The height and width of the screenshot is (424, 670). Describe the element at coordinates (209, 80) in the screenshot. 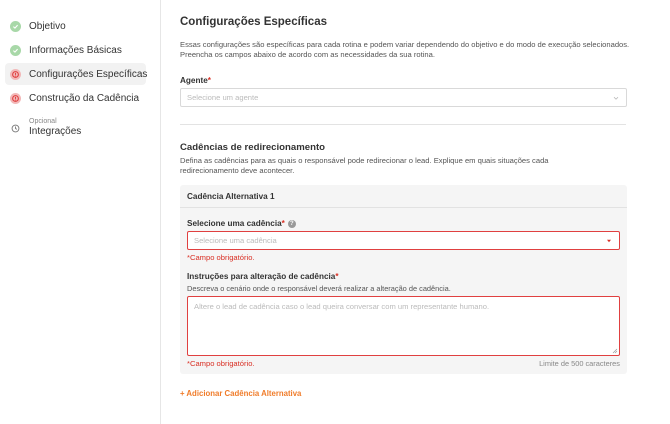

I see `required-mark: *` at that location.